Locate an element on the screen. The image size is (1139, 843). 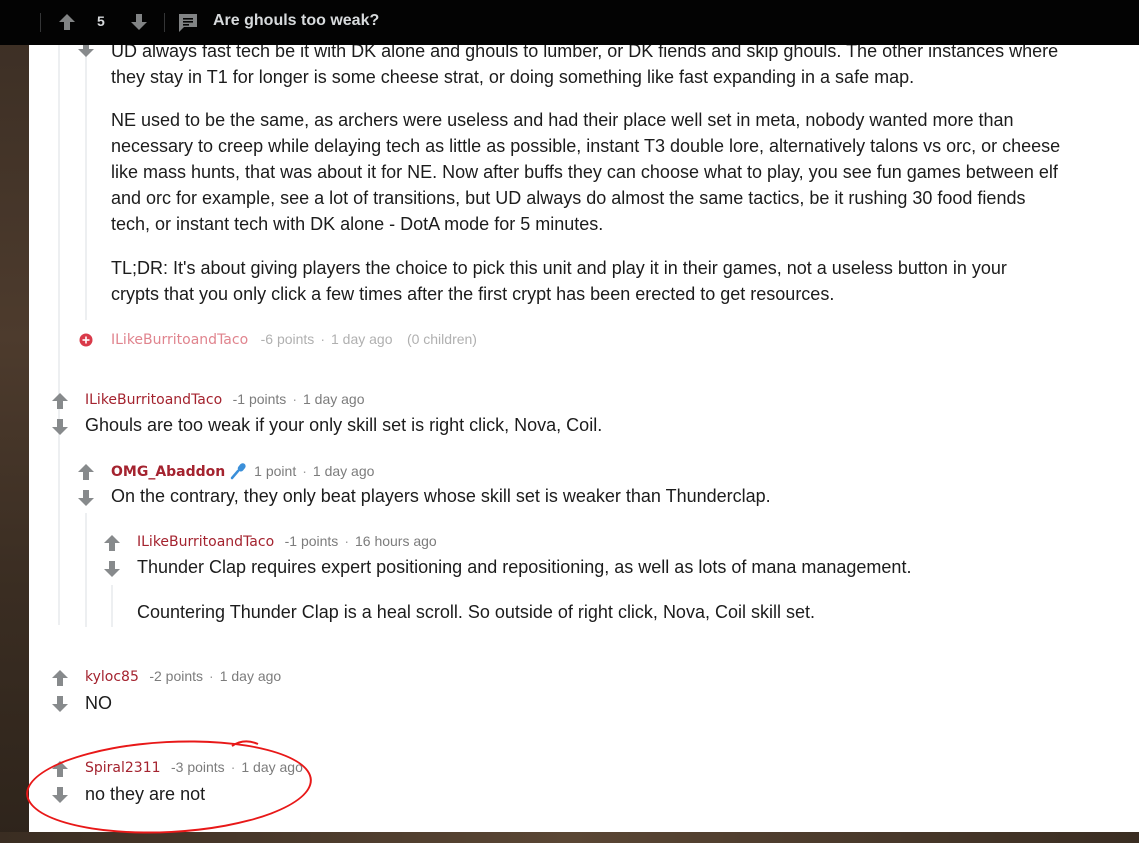
comment-meta: OMG_Abaddon 1 point · 1 day ago is located at coordinates (242, 471).